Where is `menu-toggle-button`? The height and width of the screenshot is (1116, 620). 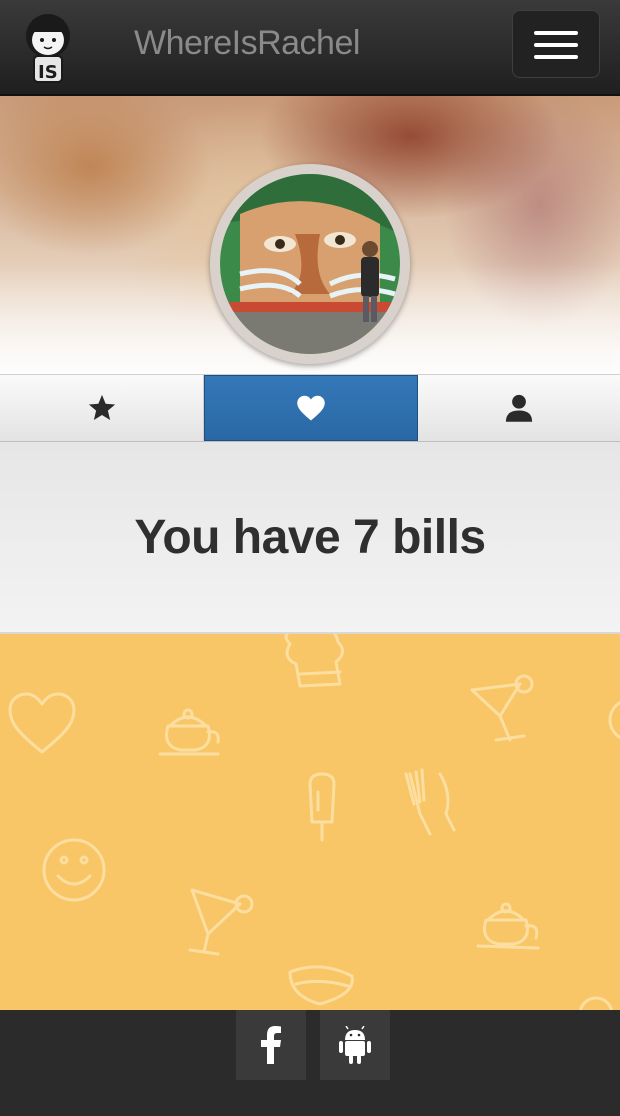
menu-toggle-button is located at coordinates (556, 44).